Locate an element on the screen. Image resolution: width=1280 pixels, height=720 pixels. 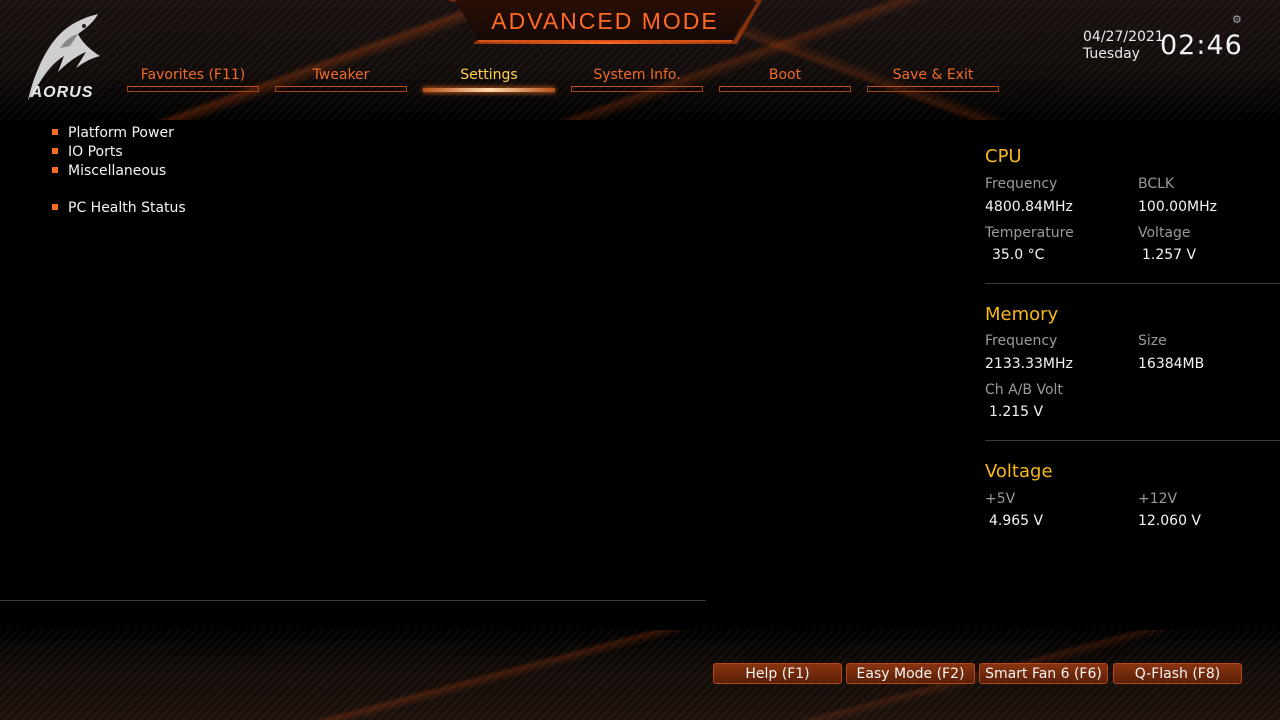
voltage-12v-value: 12.060 V is located at coordinates (1170, 521).